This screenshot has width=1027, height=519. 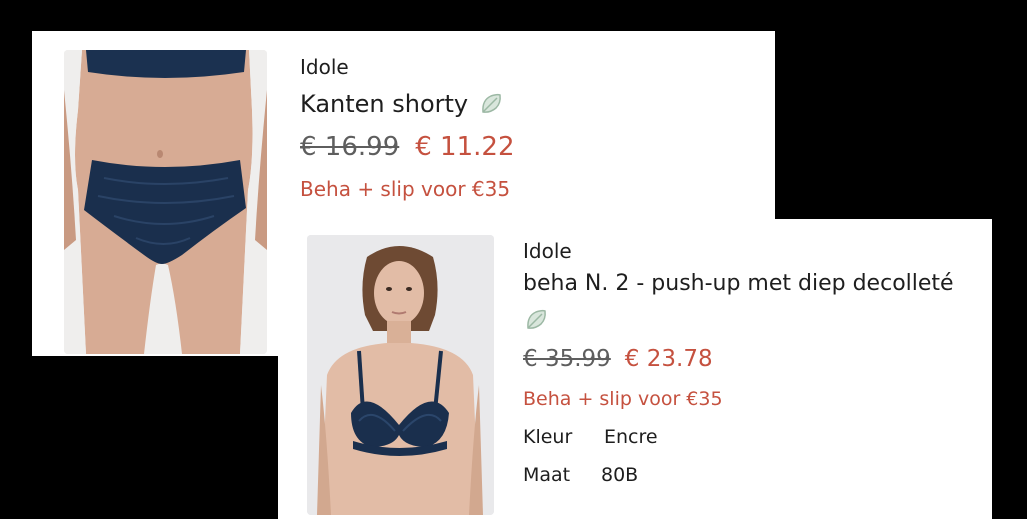 I want to click on price-row: € 16.99 € 11.22, so click(x=407, y=147).